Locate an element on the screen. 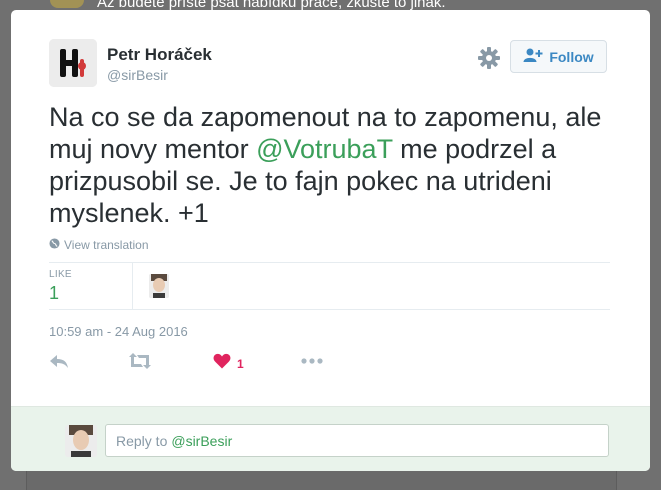  stats-top-divider is located at coordinates (329, 262).